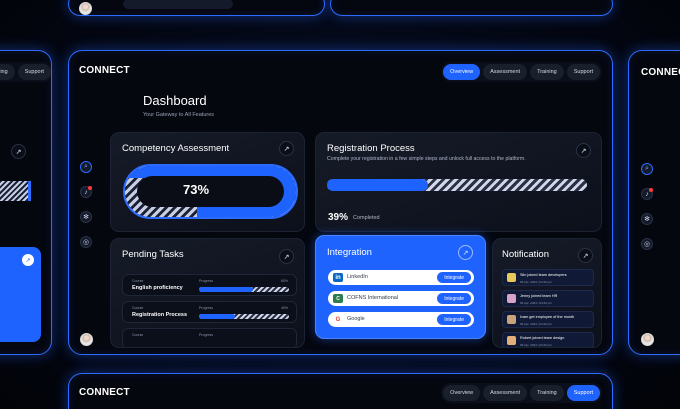 Image resolution: width=680 pixels, height=409 pixels. Describe the element at coordinates (401, 298) in the screenshot. I see `integration-row-cofns: C COFNS International Integrate` at that location.